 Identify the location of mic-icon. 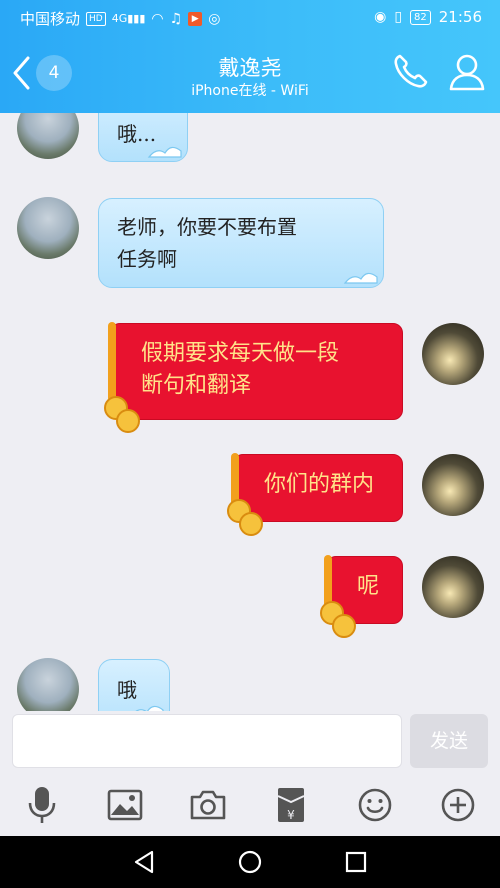
(42, 805).